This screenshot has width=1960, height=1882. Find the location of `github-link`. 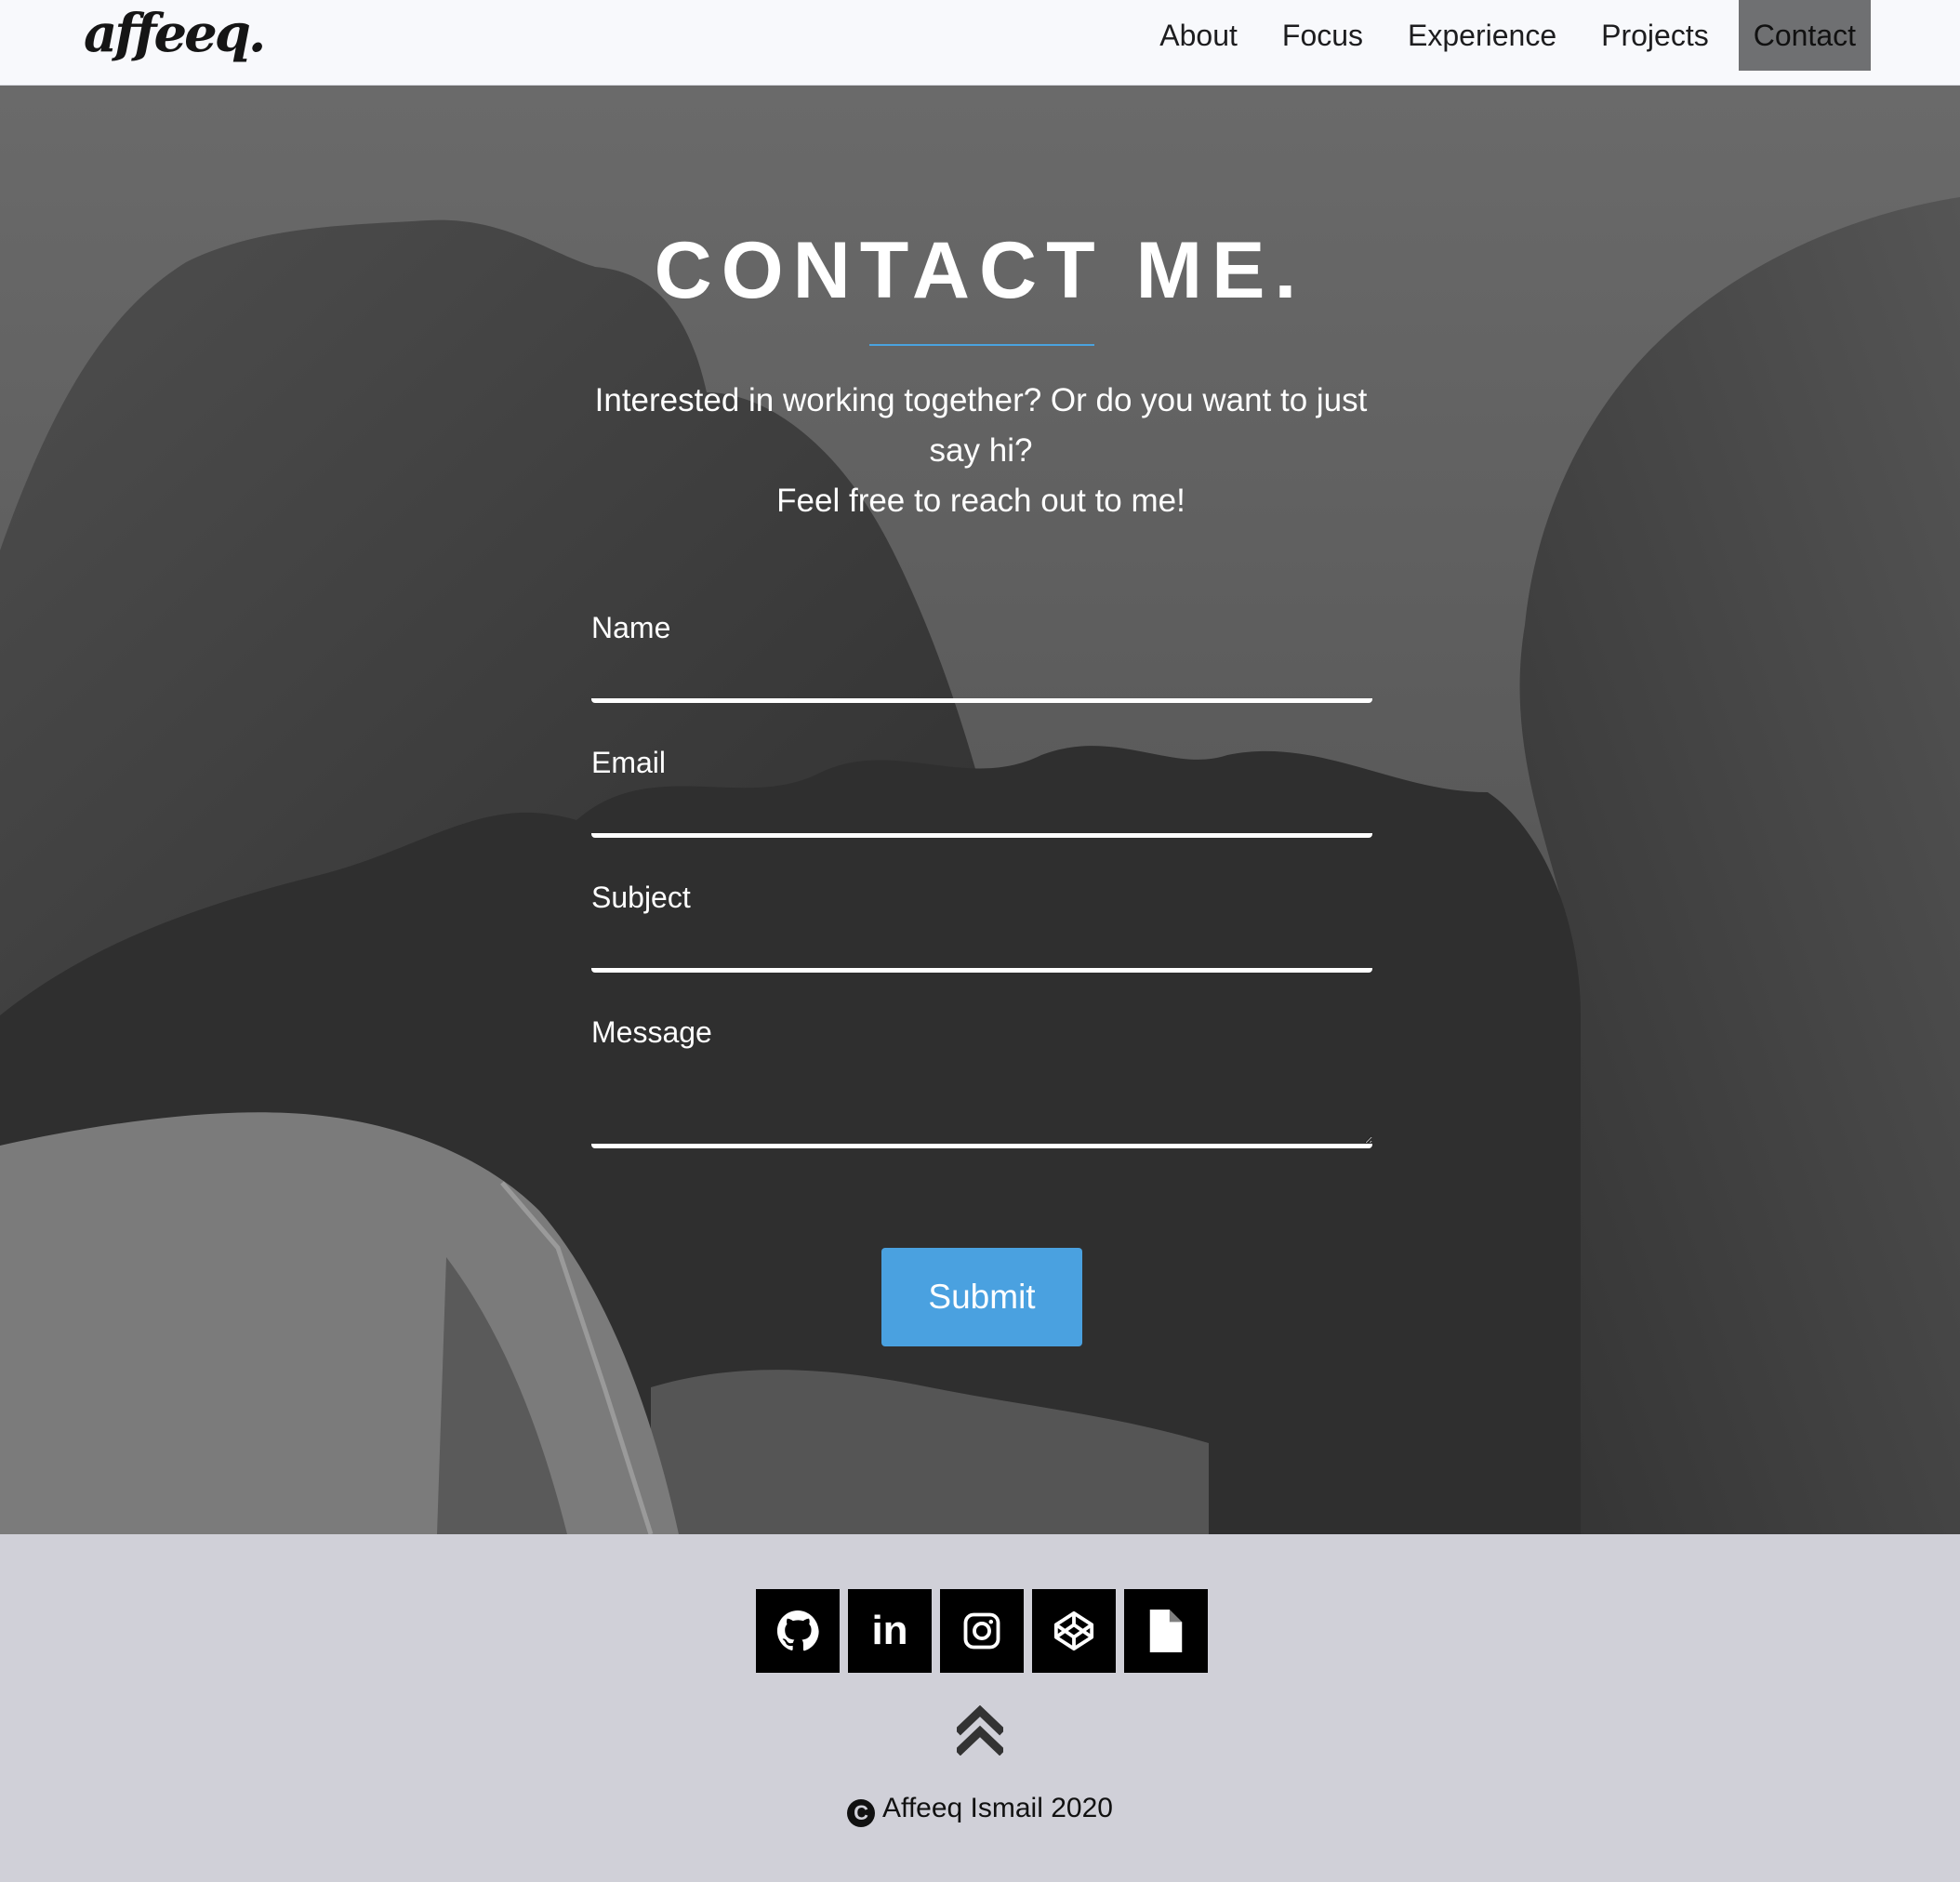

github-link is located at coordinates (798, 1631).